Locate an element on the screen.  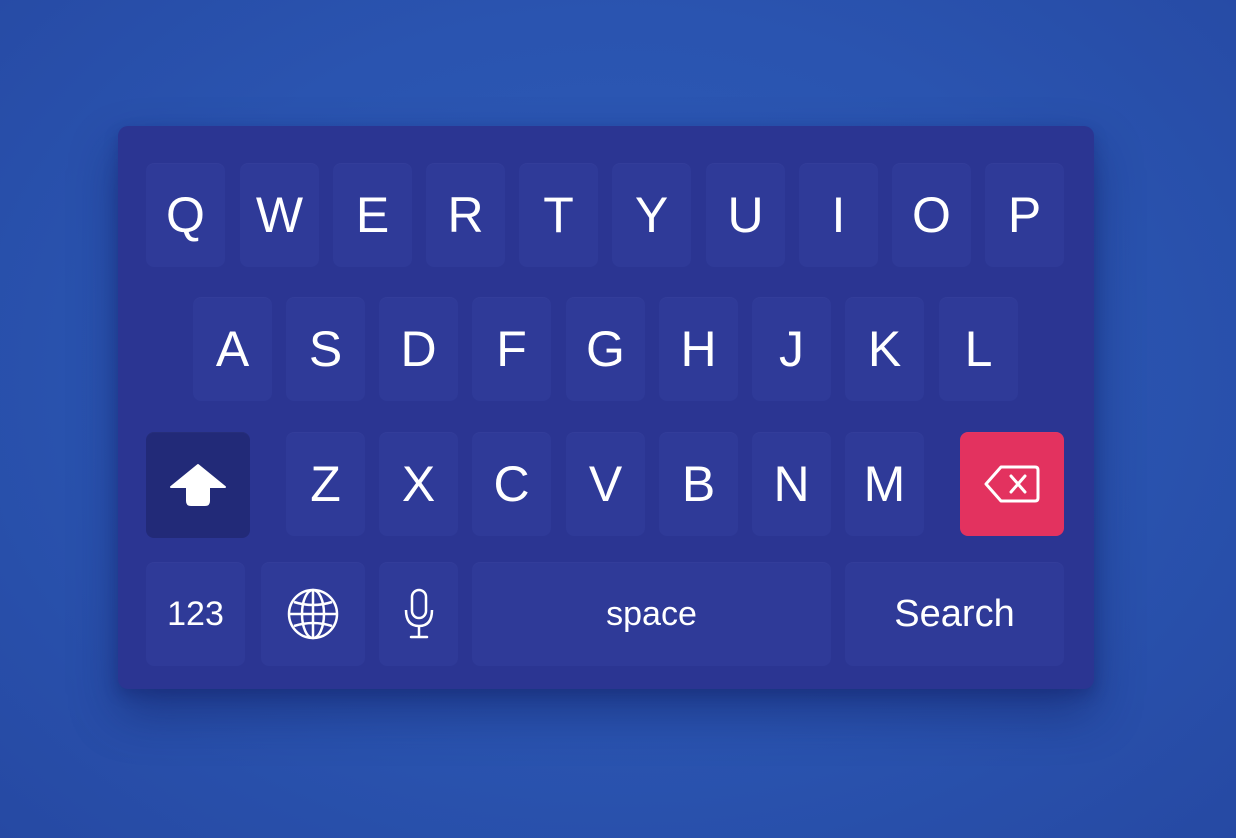
key-c: C is located at coordinates (511, 484).